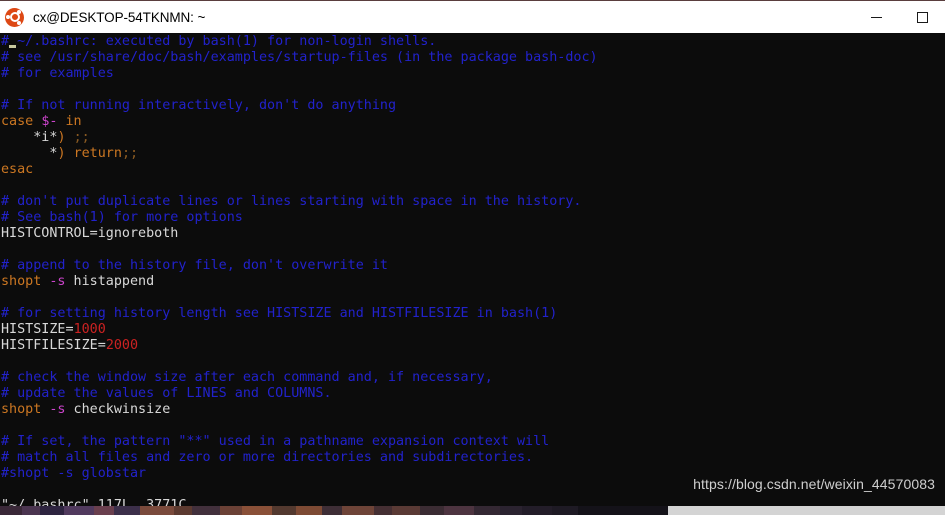  Describe the element at coordinates (814, 484) in the screenshot. I see `watermark-url: https://blog.csdn.net/weixin_44570083` at that location.